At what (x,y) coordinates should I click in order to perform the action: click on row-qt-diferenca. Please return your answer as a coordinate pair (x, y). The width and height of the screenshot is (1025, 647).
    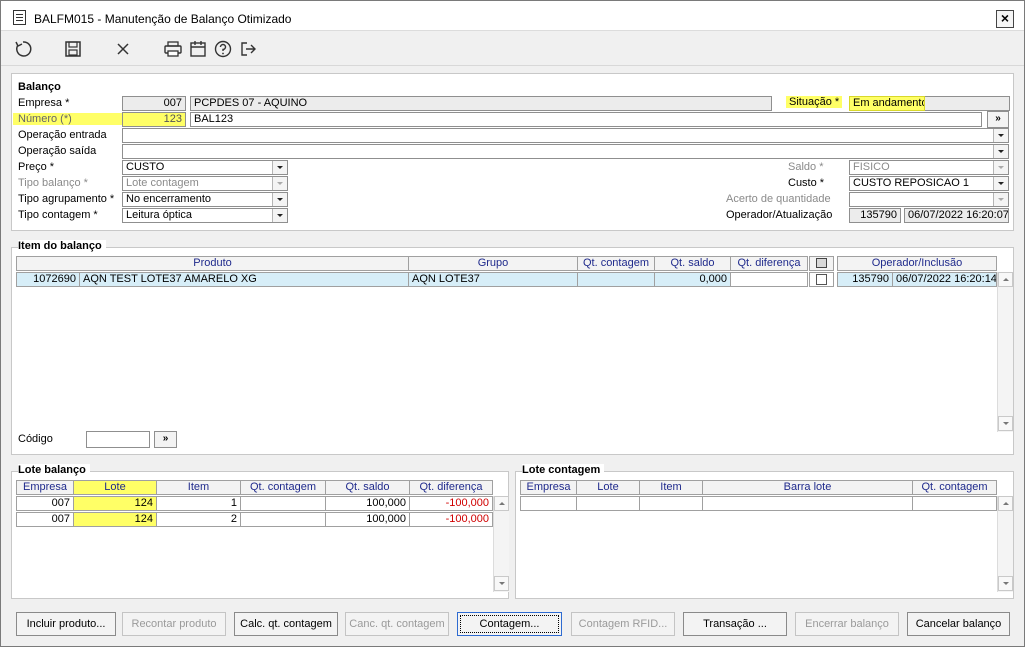
    Looking at the image, I should click on (769, 279).